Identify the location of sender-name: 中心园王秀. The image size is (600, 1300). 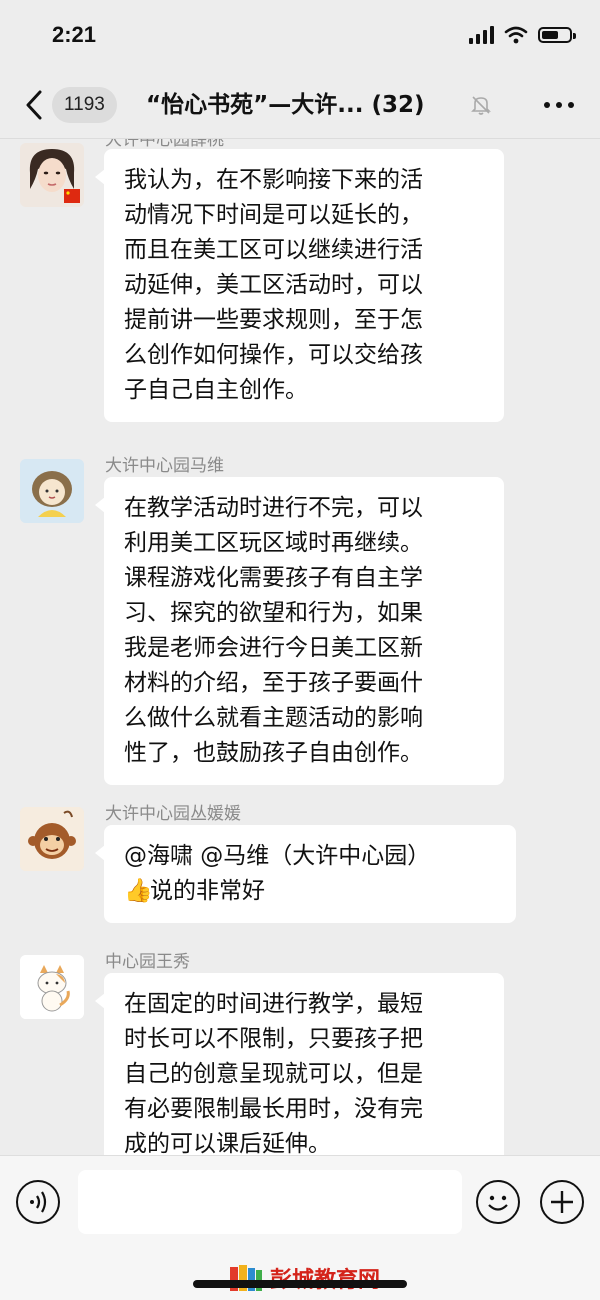
(147, 962).